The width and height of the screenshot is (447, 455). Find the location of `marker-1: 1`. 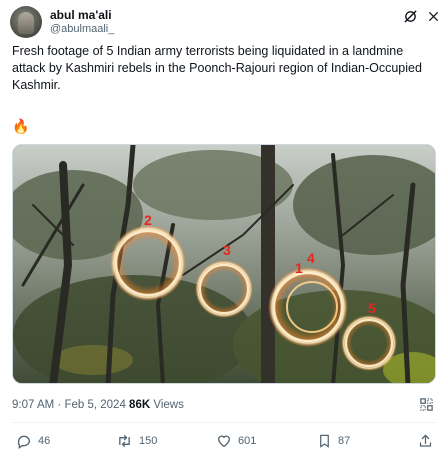

marker-1: 1 is located at coordinates (299, 268).